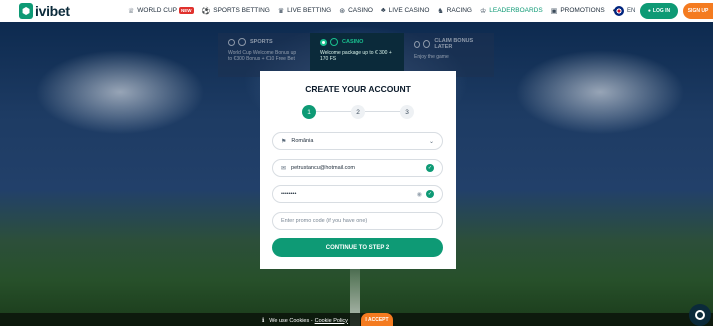 The width and height of the screenshot is (713, 326). Describe the element at coordinates (357, 247) in the screenshot. I see `continue-button: CONTINUE TO STEP 2` at that location.